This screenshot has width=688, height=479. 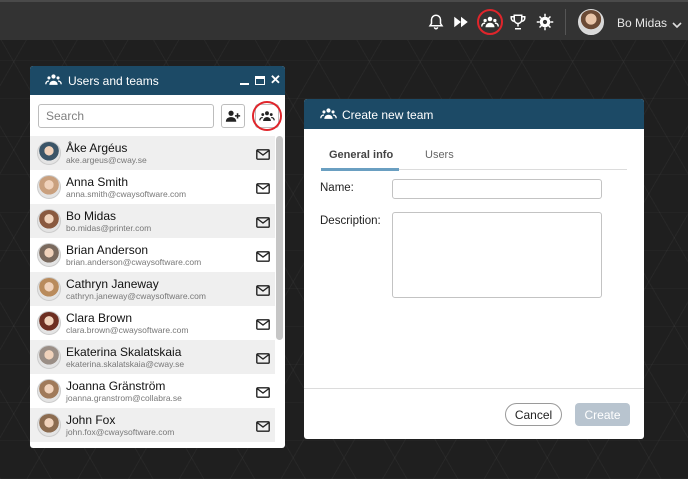 I want to click on cancel-button: Cancel, so click(x=533, y=414).